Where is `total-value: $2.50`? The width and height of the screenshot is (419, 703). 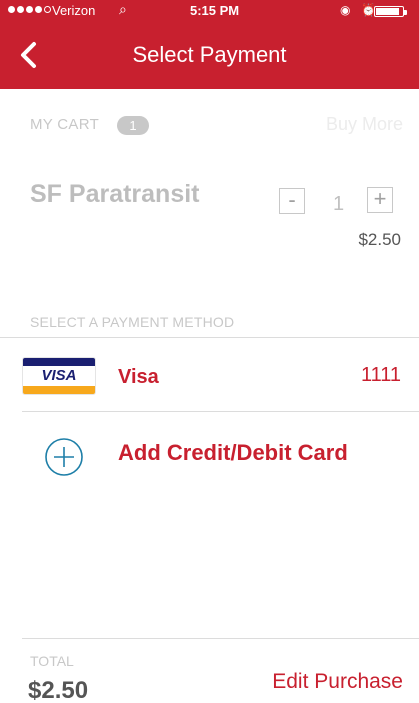
total-value: $2.50 is located at coordinates (58, 690).